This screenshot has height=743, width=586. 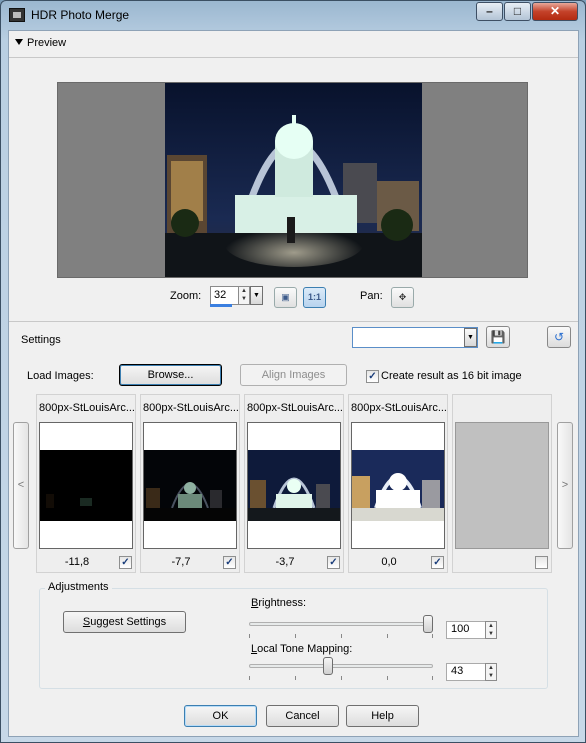 I want to click on fit-zoom-button: ▣, so click(x=285, y=297).